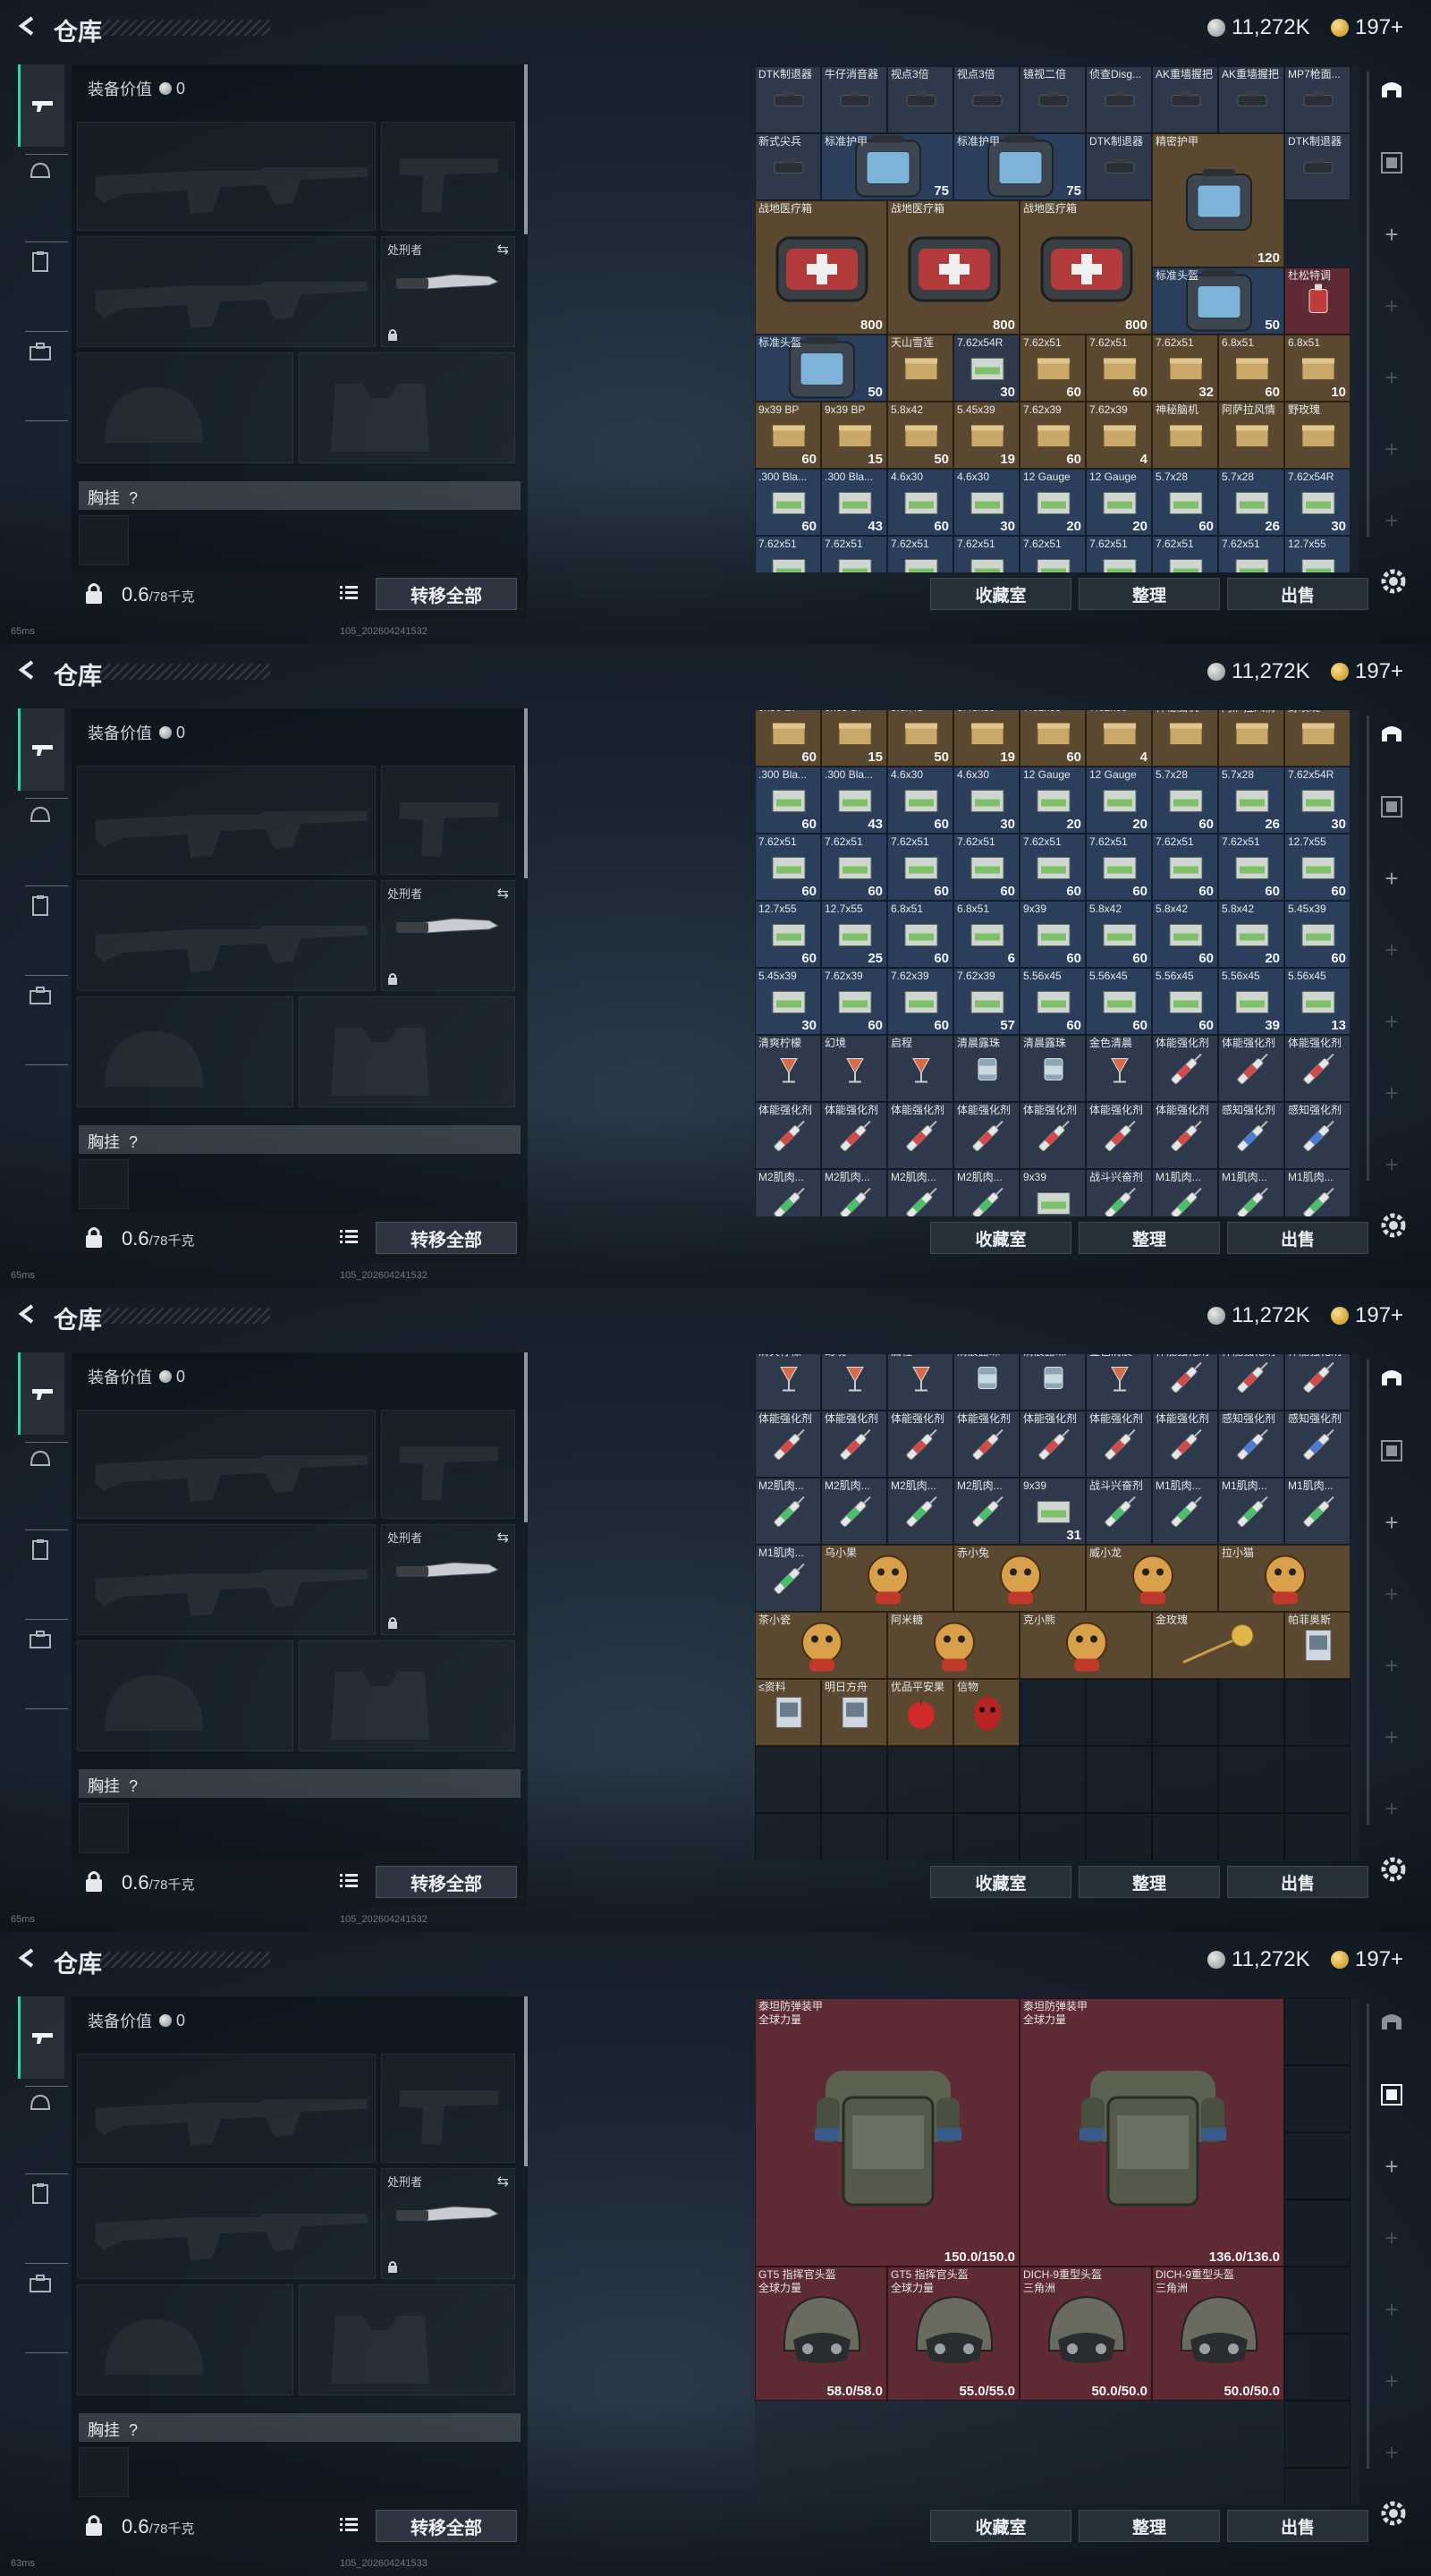 The width and height of the screenshot is (1431, 2576). I want to click on stash-item: 6.8x51 60, so click(1251, 368).